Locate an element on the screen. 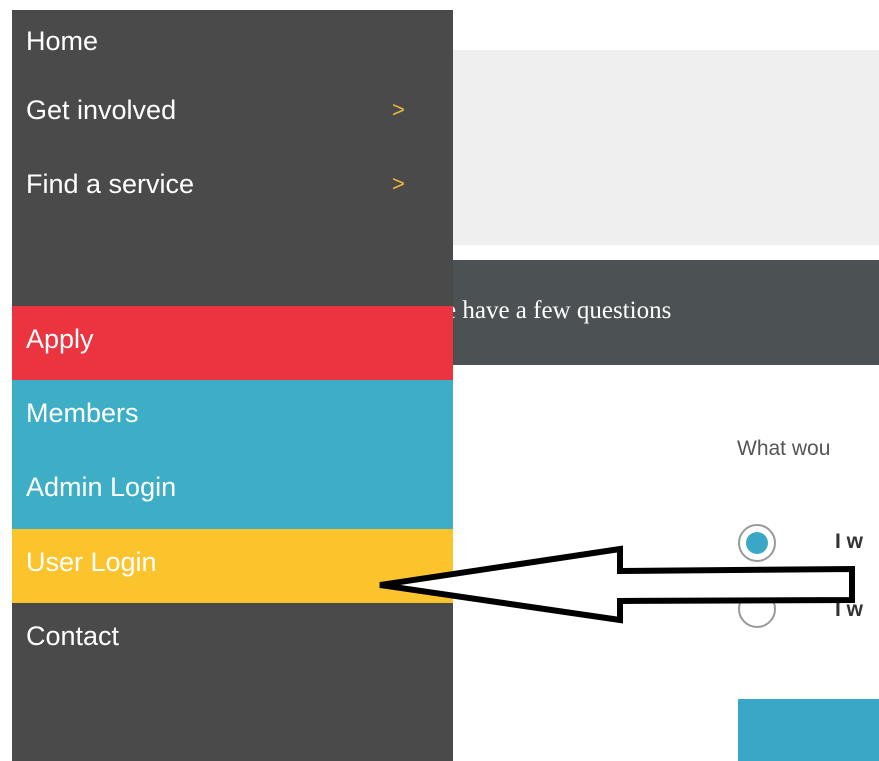  radio-option-2-label: I w is located at coordinates (849, 610).